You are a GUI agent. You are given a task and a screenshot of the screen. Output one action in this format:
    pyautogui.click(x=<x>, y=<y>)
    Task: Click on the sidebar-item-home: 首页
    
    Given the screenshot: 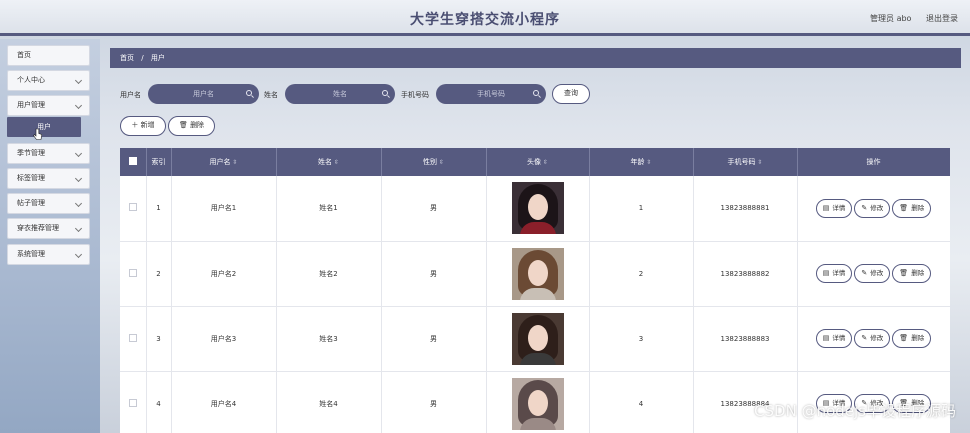 What is the action you would take?
    pyautogui.click(x=48, y=55)
    